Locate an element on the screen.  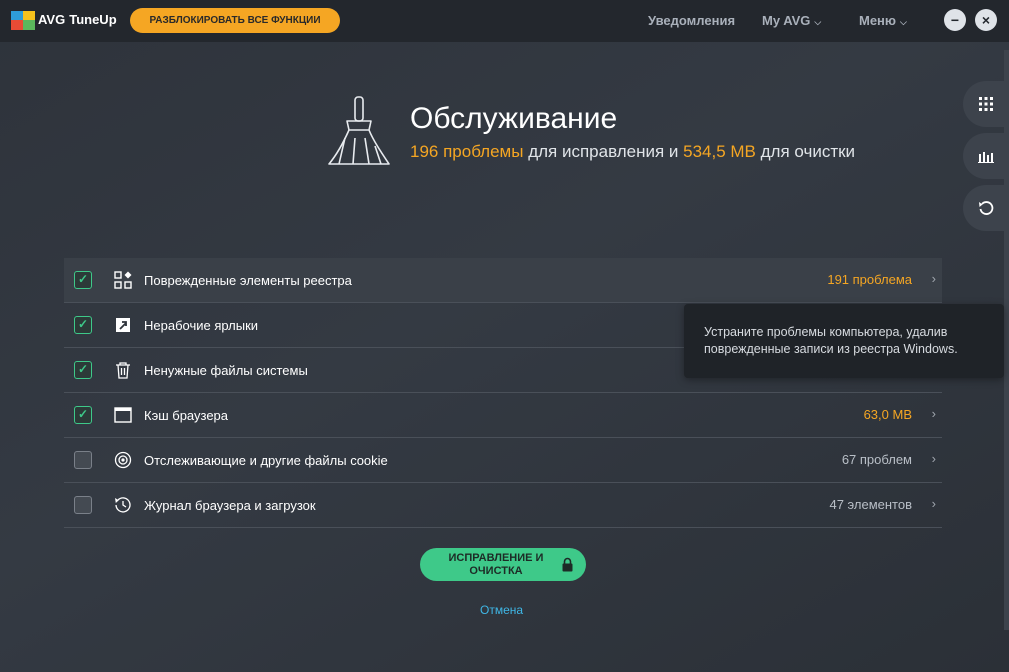
tracking-icon is located at coordinates (123, 460).